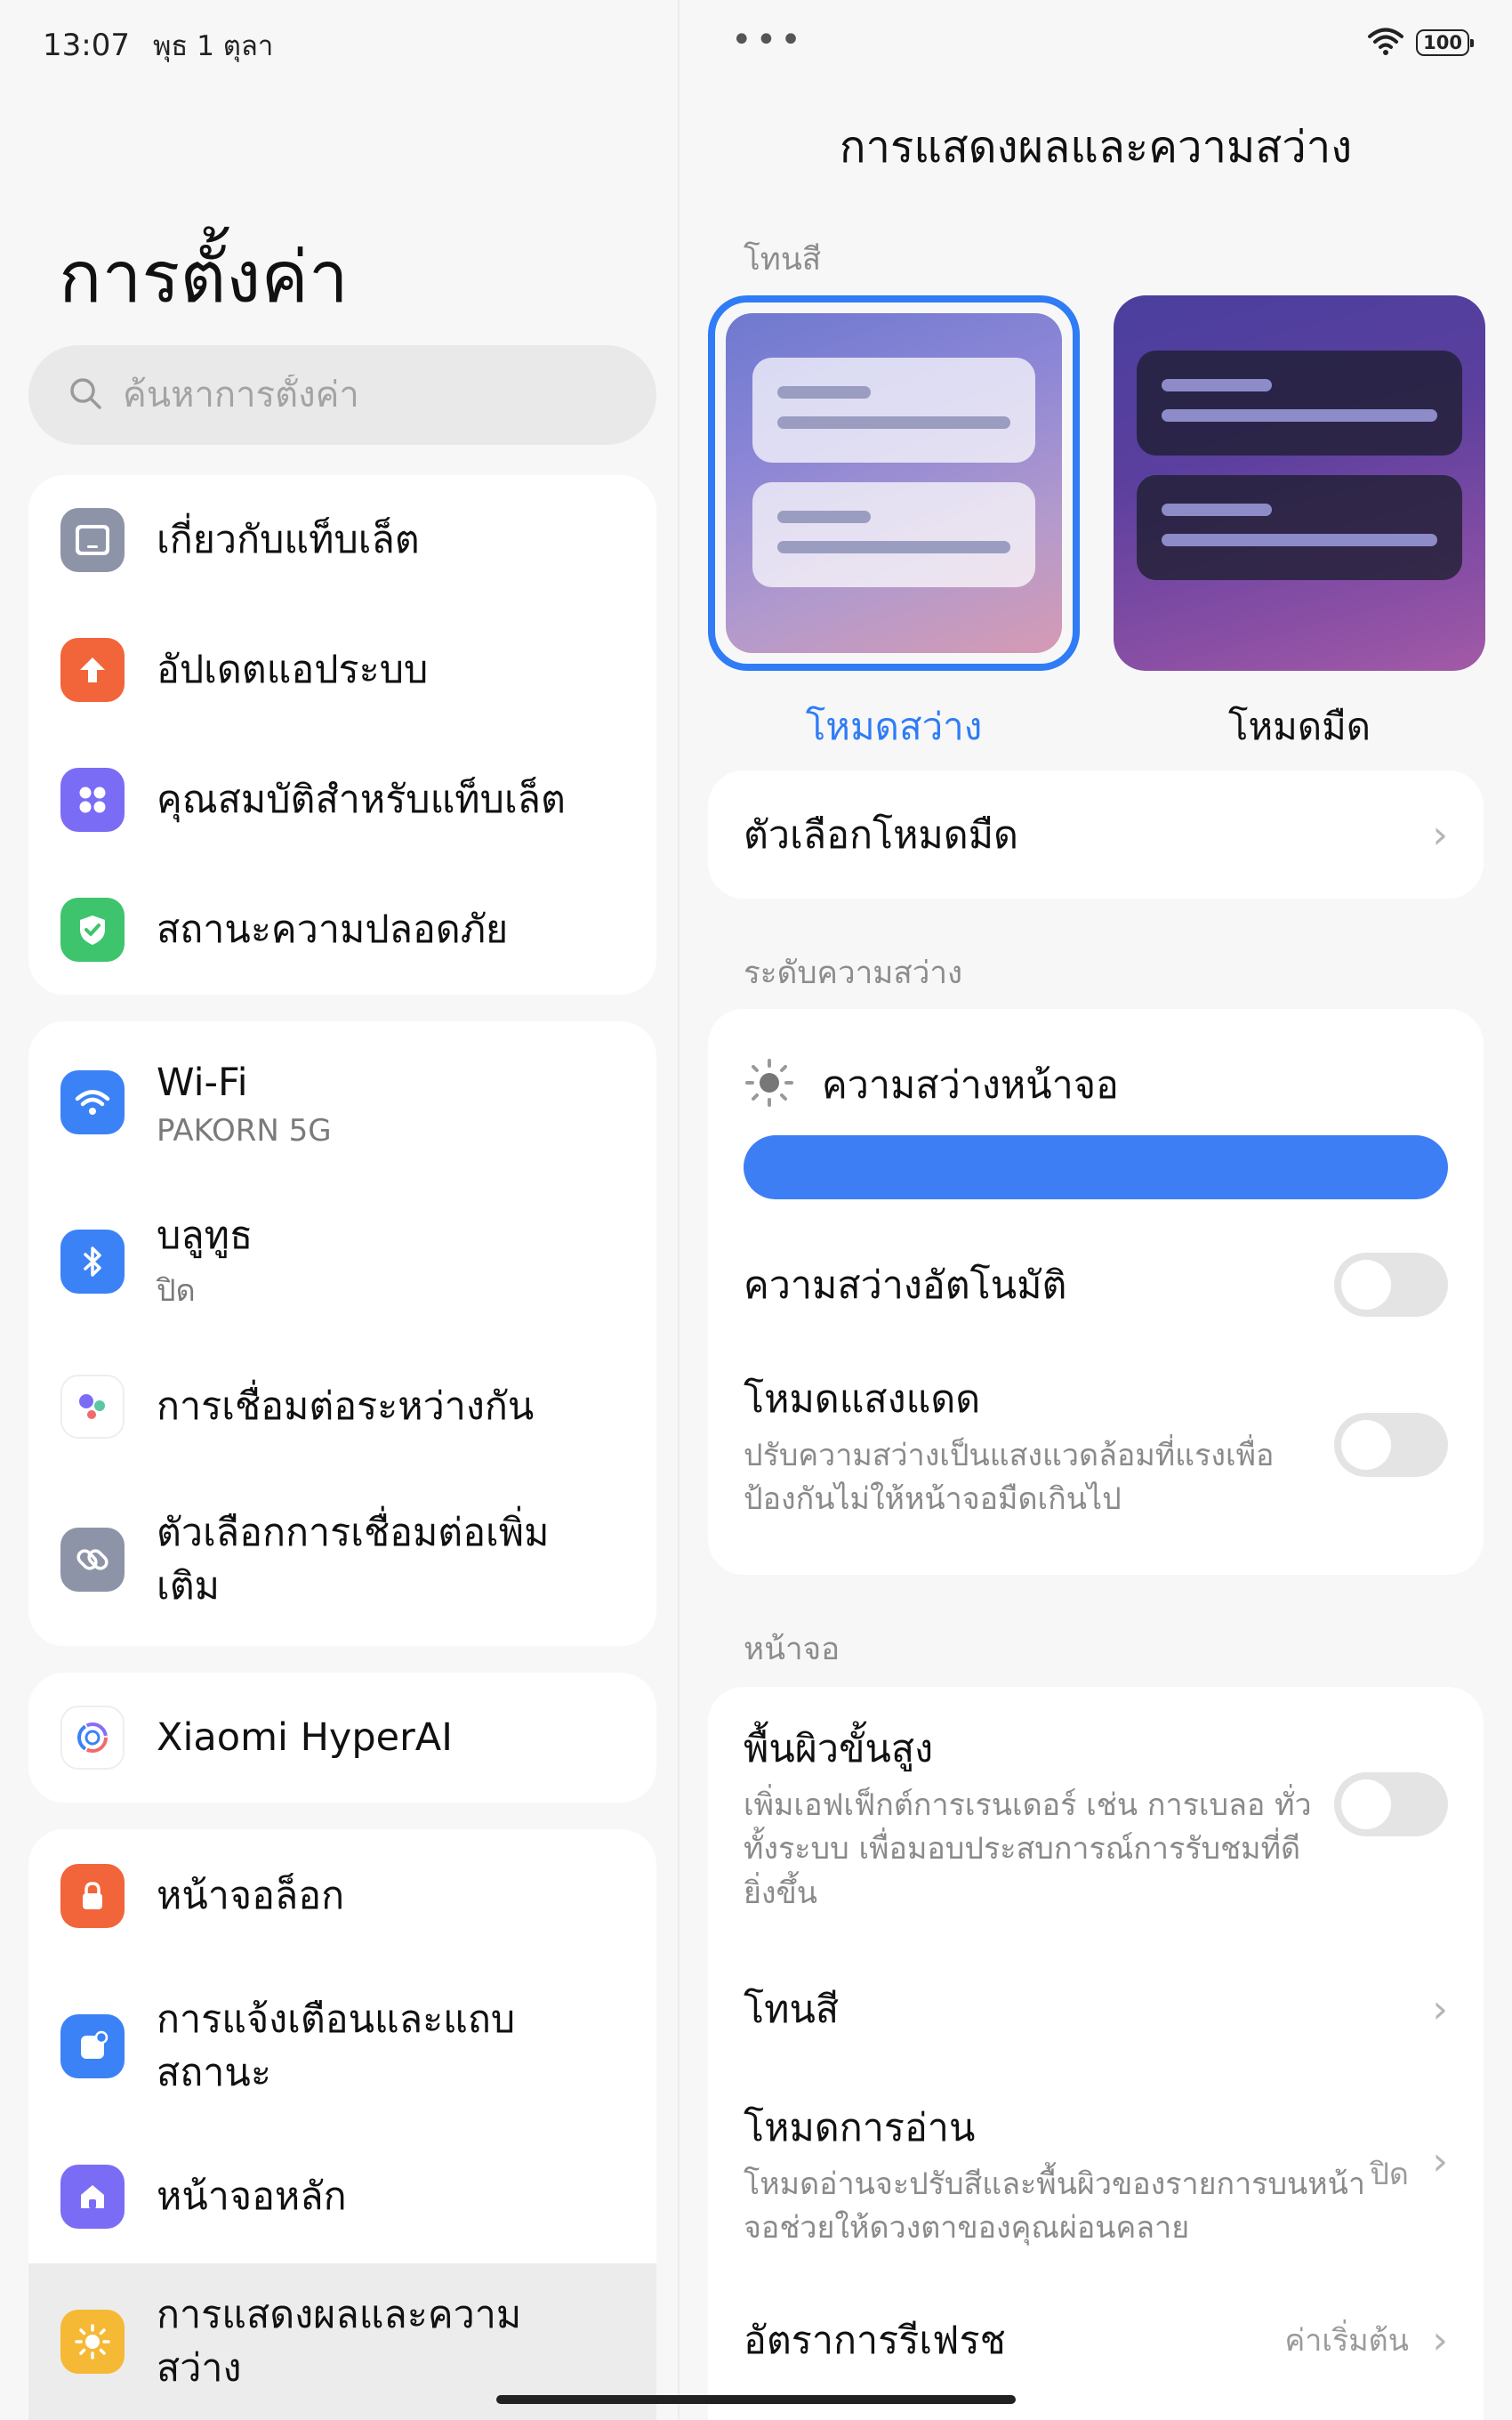 The height and width of the screenshot is (2420, 1512). What do you see at coordinates (881, 835) in the screenshot?
I see `dark-mode-options-label: ตัวเลือกโหมดมืด` at bounding box center [881, 835].